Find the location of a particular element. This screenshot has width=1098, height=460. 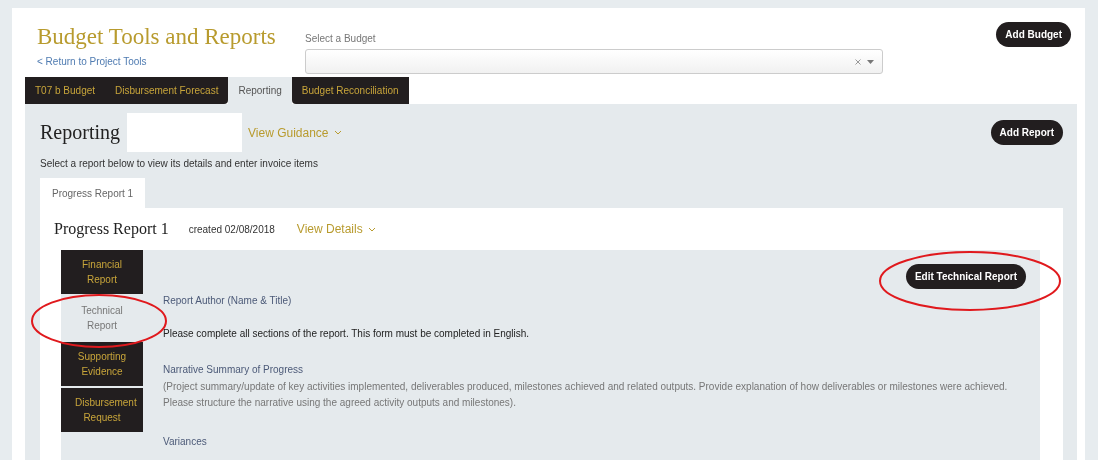

instruction-text: Select a report below to view its details and enter invoice items is located at coordinates (179, 163).